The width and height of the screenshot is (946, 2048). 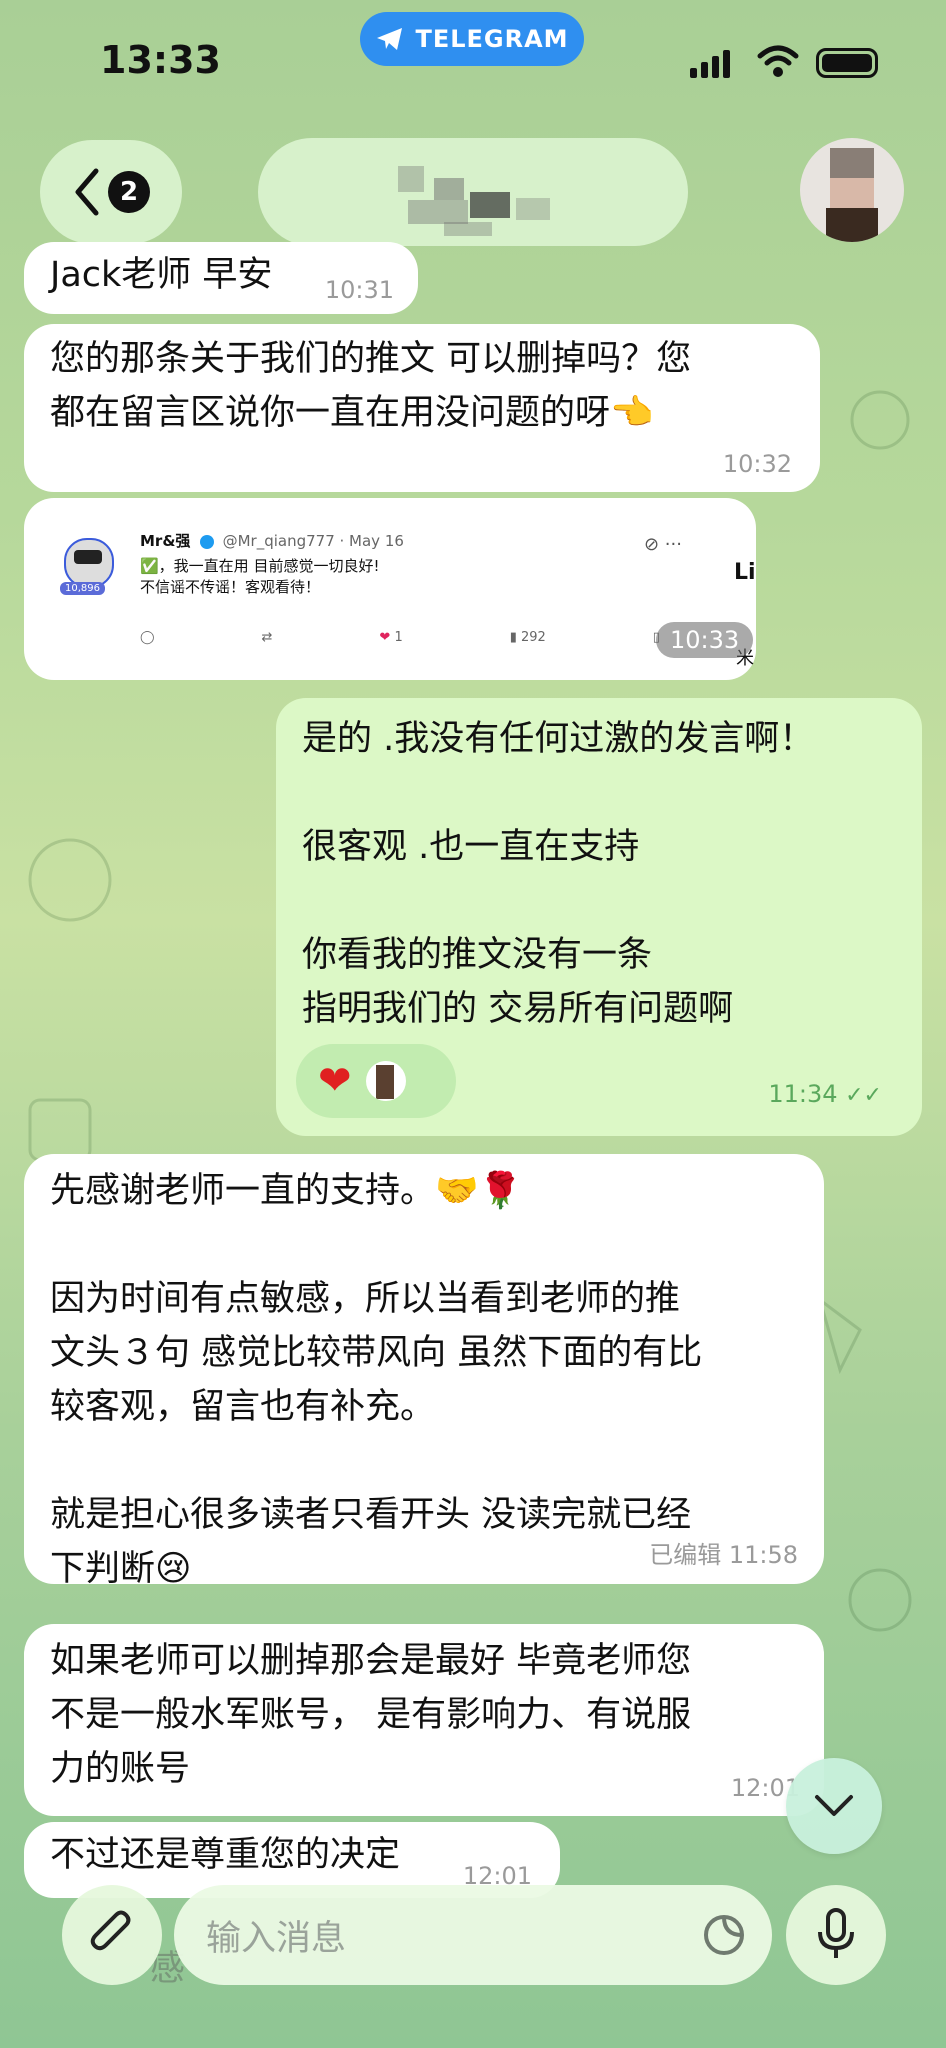 What do you see at coordinates (221, 278) in the screenshot?
I see `incoming-message: Jack老师 早安 10:31` at bounding box center [221, 278].